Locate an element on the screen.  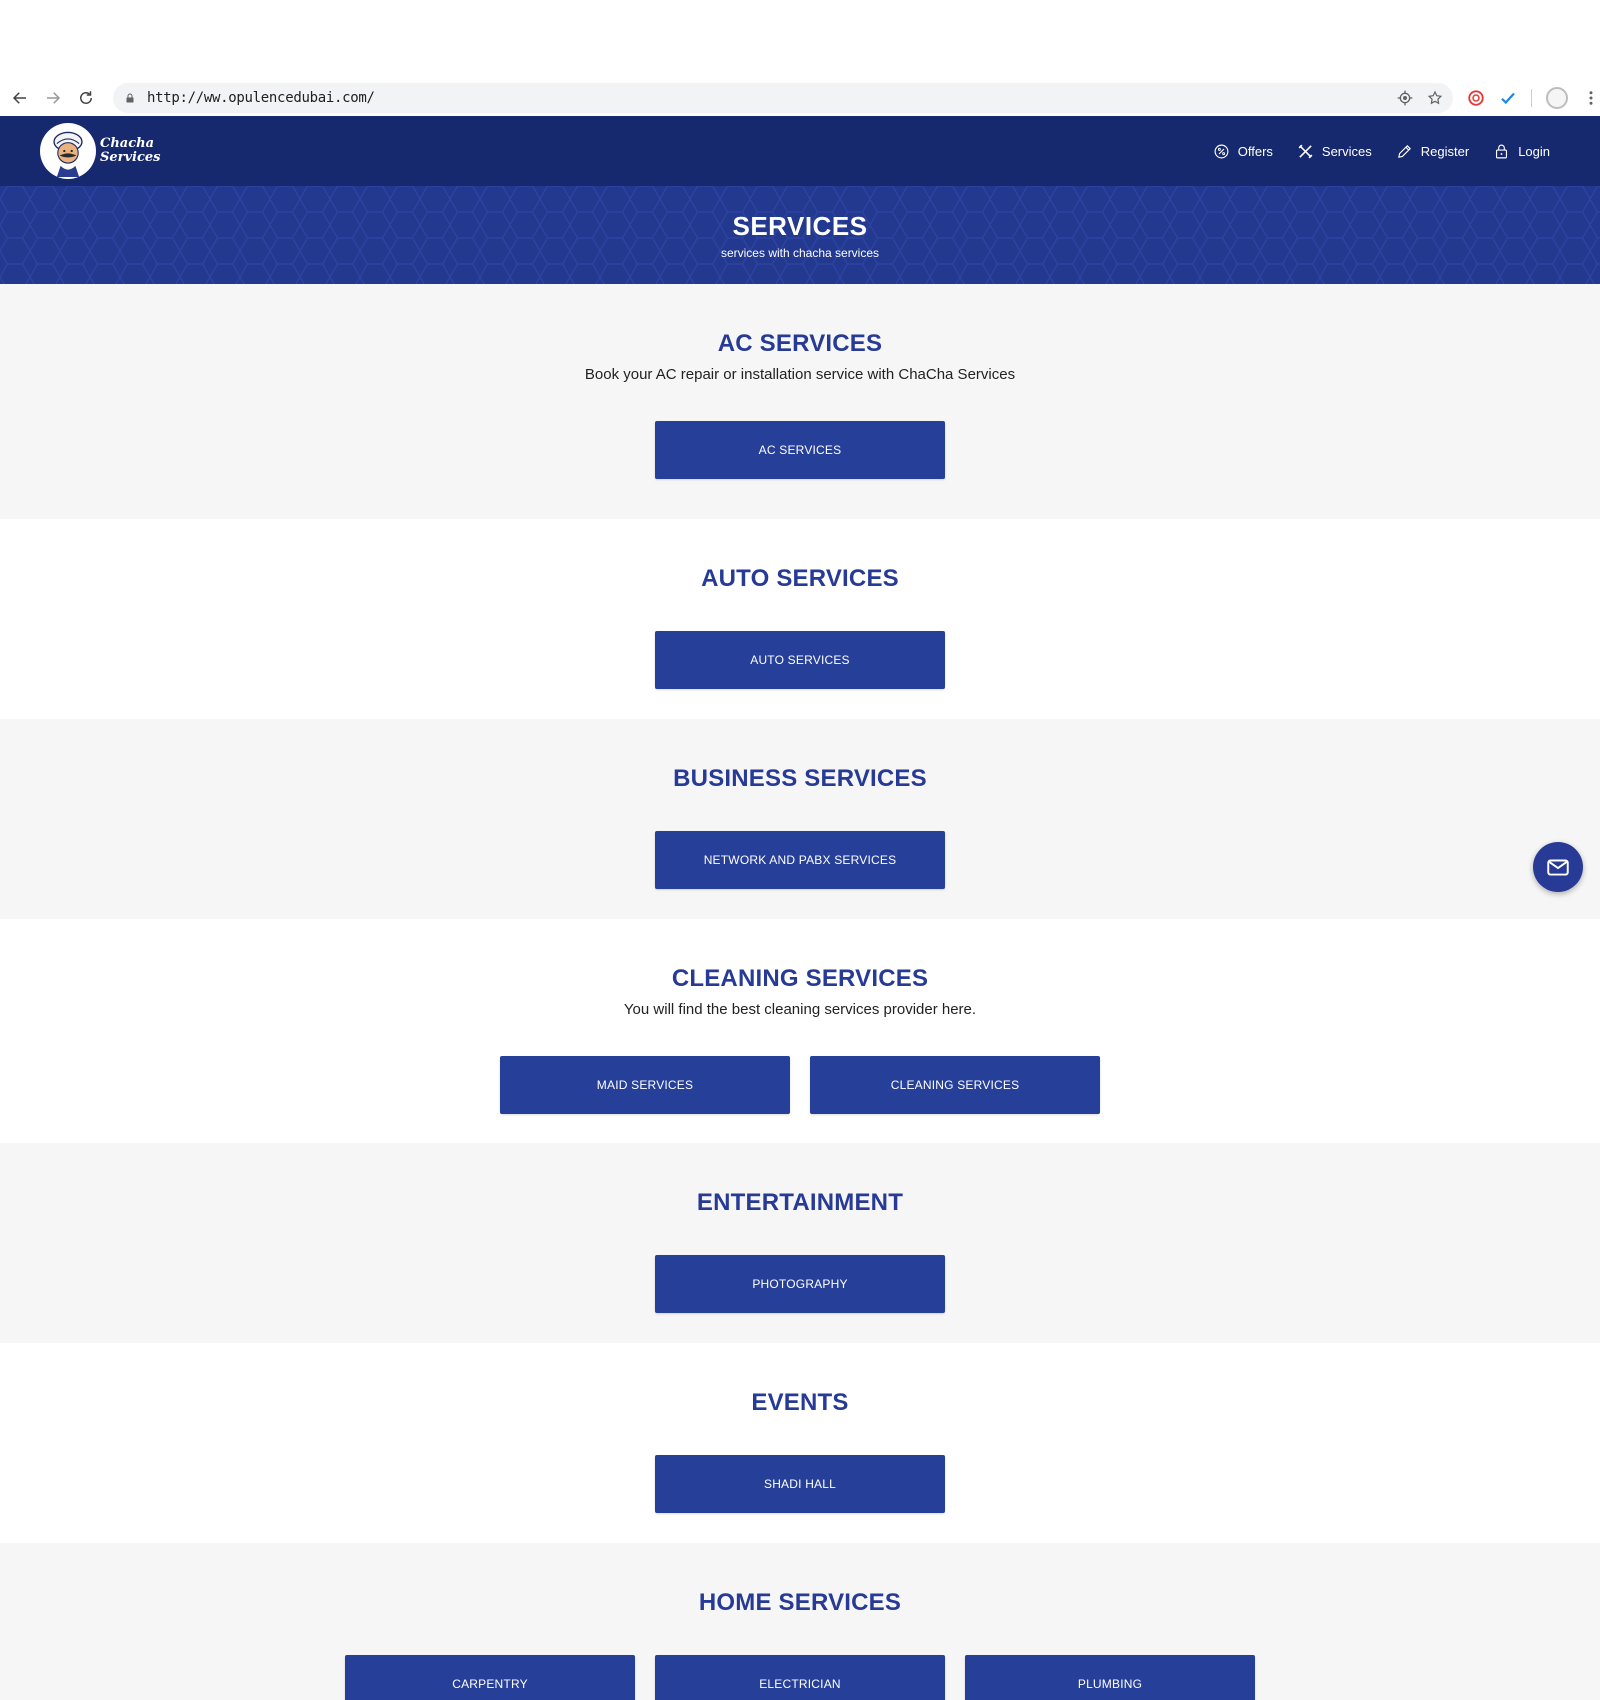
menu-offers-label: Offers is located at coordinates (1255, 151).